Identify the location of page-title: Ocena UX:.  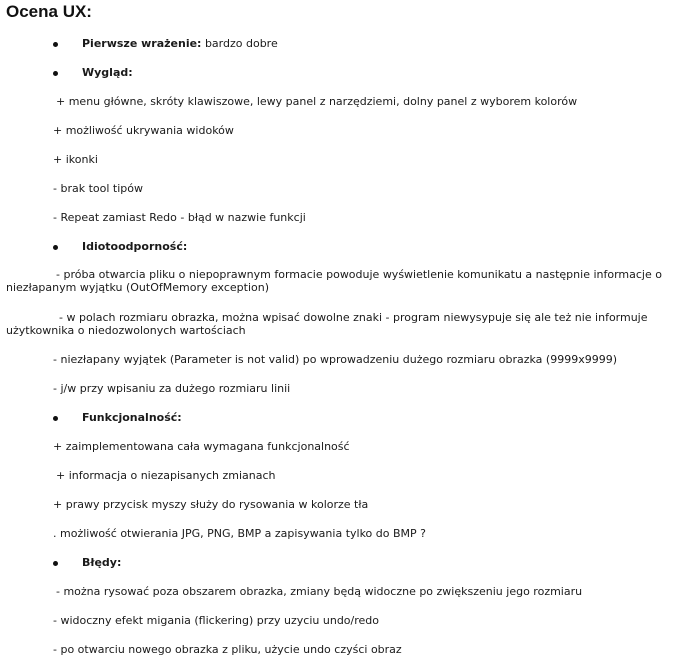
(49, 11).